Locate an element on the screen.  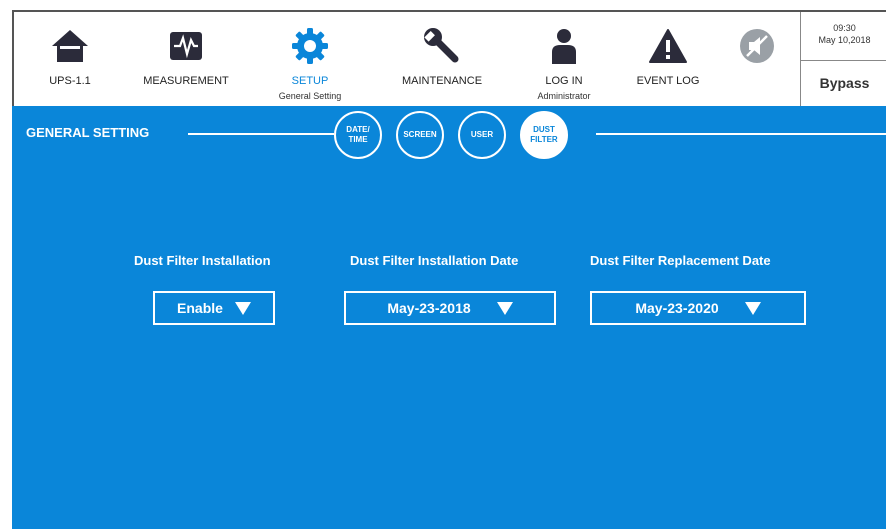
user-icon is located at coordinates (564, 46).